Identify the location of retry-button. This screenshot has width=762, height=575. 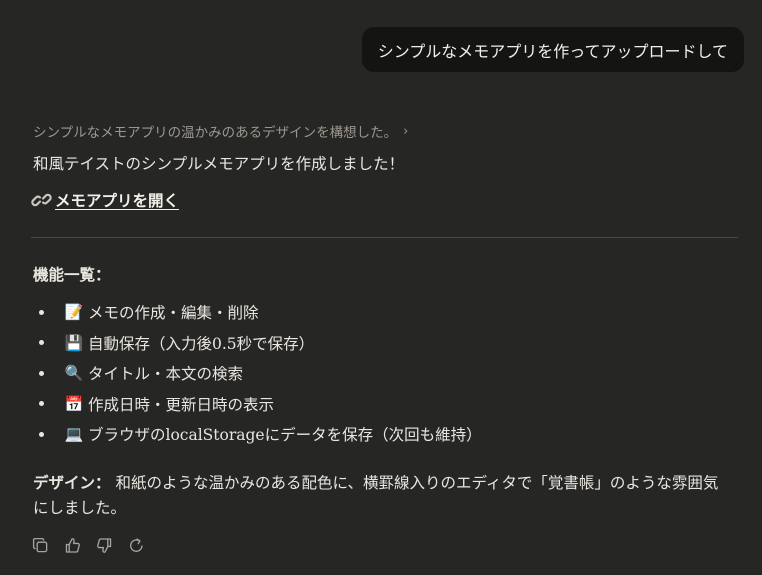
(136, 545).